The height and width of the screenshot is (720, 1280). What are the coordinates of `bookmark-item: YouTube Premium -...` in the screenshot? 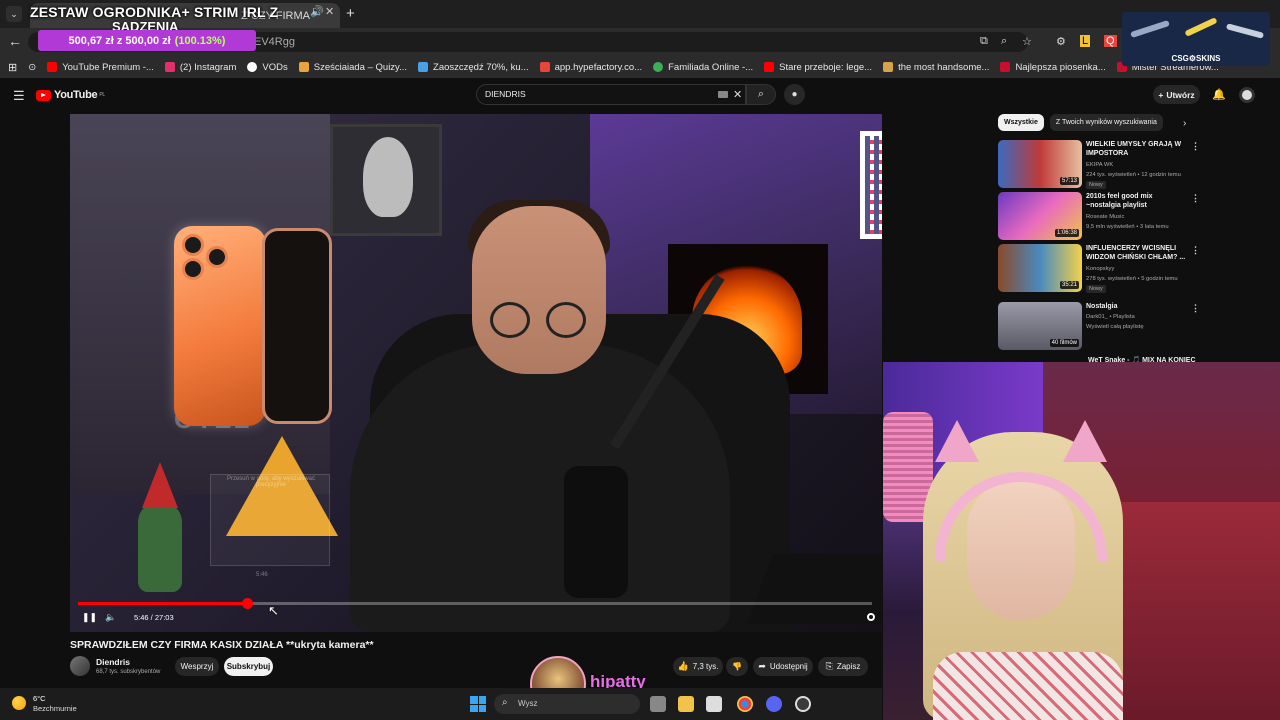 It's located at (100, 67).